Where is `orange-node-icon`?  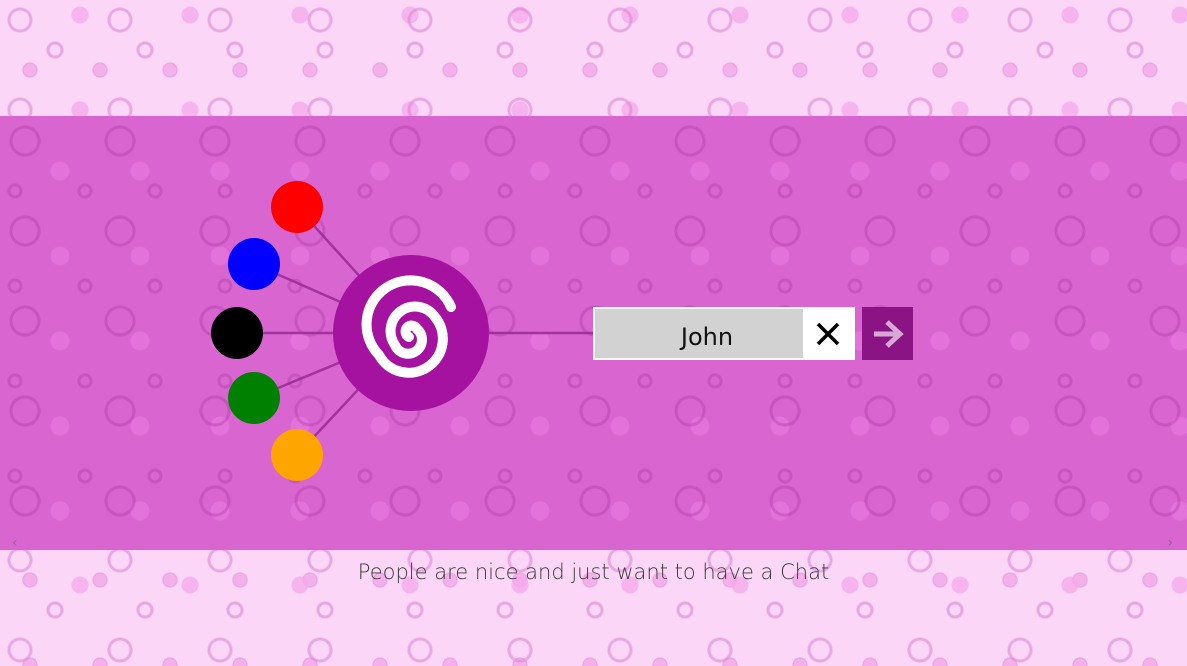 orange-node-icon is located at coordinates (297, 455).